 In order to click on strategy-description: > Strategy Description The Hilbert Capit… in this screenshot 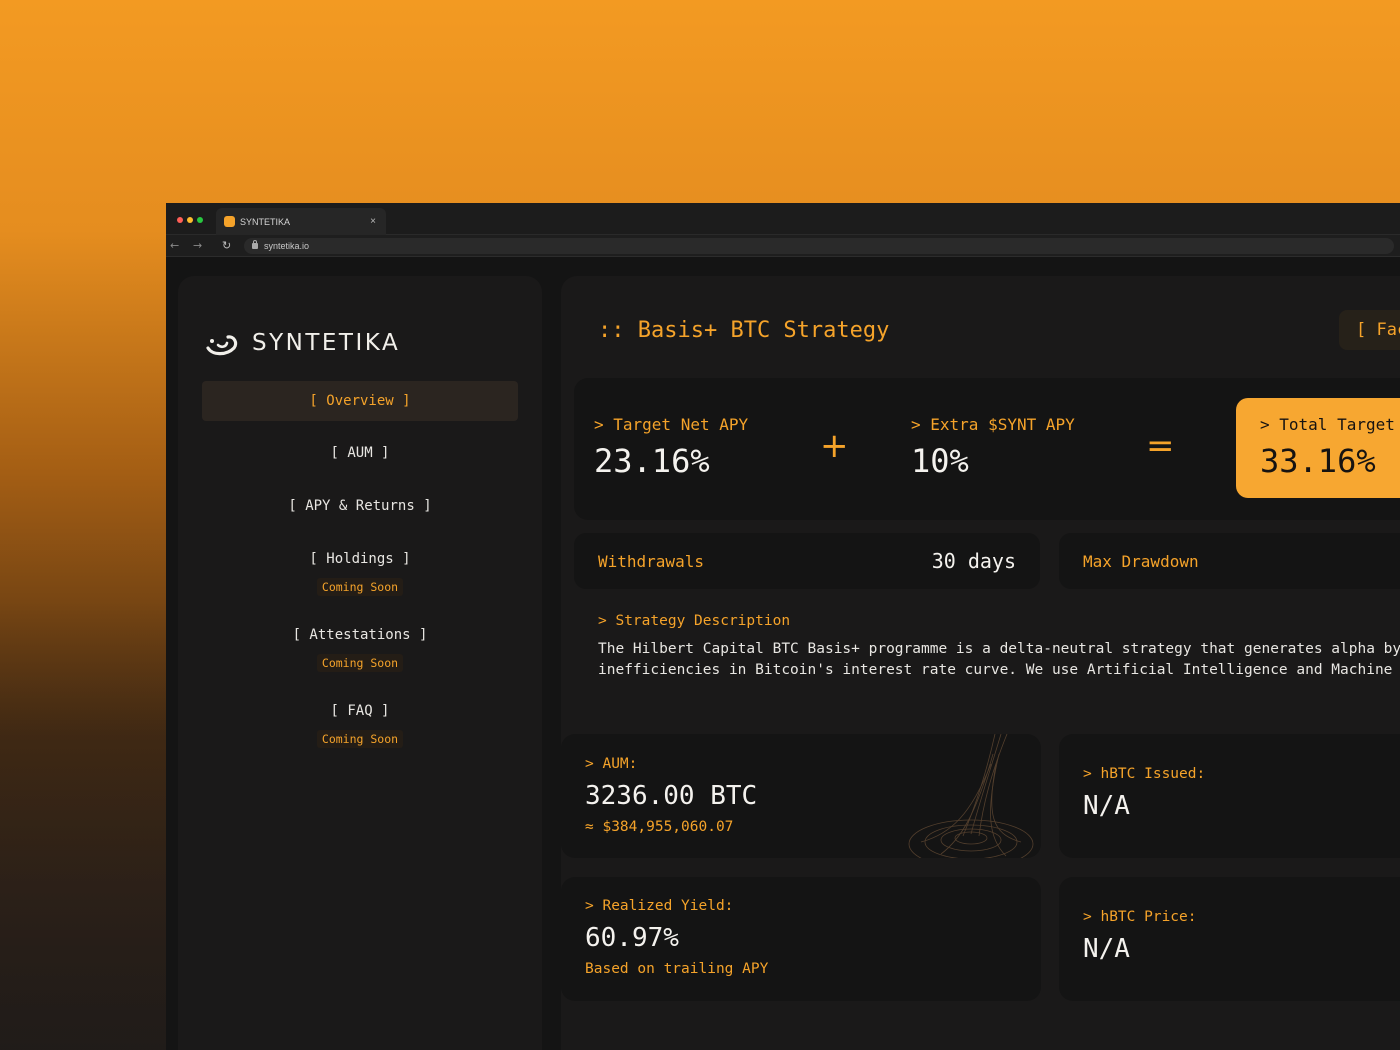, I will do `click(999, 647)`.